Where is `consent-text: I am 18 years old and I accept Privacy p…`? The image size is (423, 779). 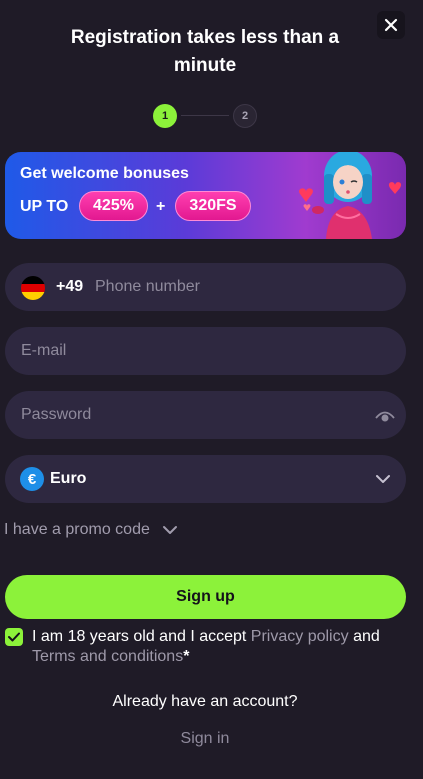 consent-text: I am 18 years old and I accept Privacy p… is located at coordinates (217, 647).